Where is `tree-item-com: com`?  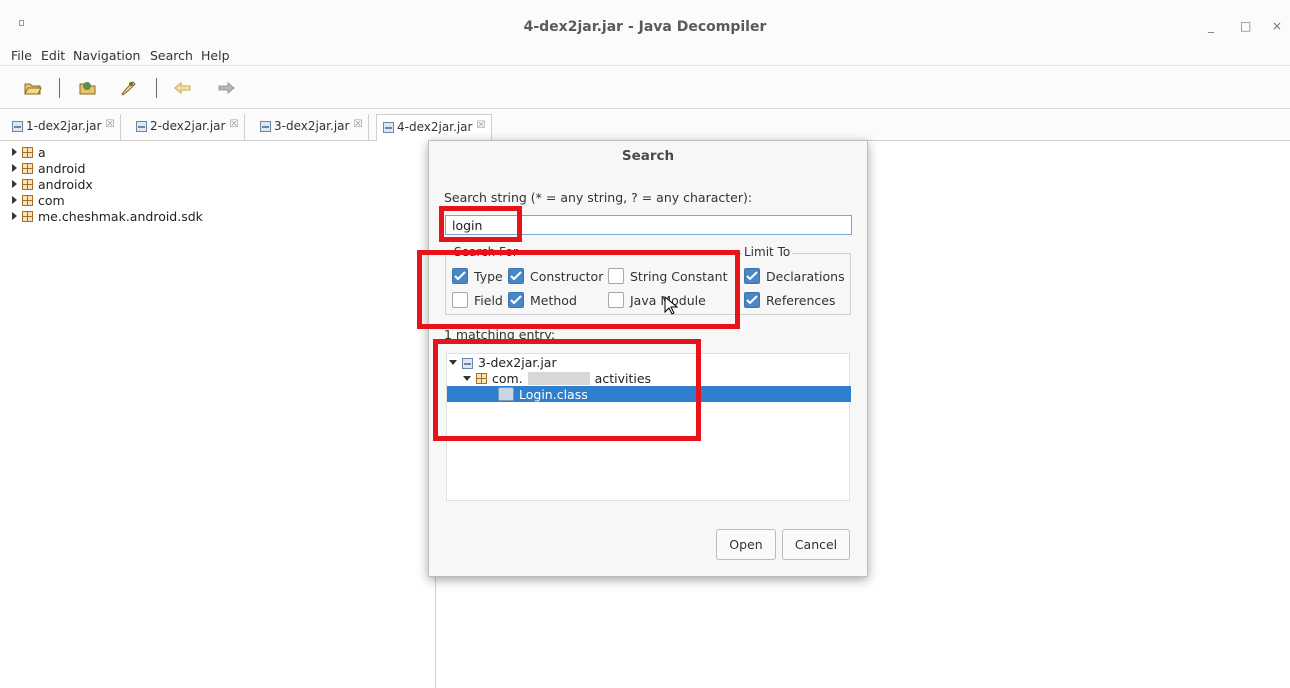 tree-item-com: com is located at coordinates (38, 200).